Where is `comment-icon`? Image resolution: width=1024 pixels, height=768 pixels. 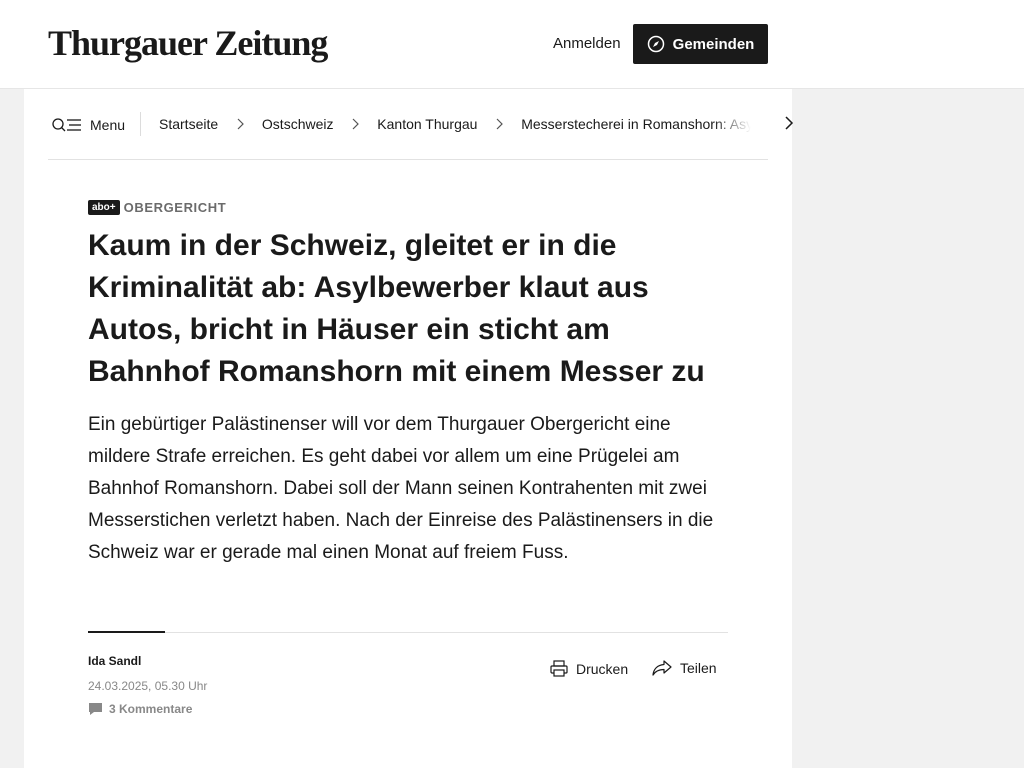
comment-icon is located at coordinates (95, 709).